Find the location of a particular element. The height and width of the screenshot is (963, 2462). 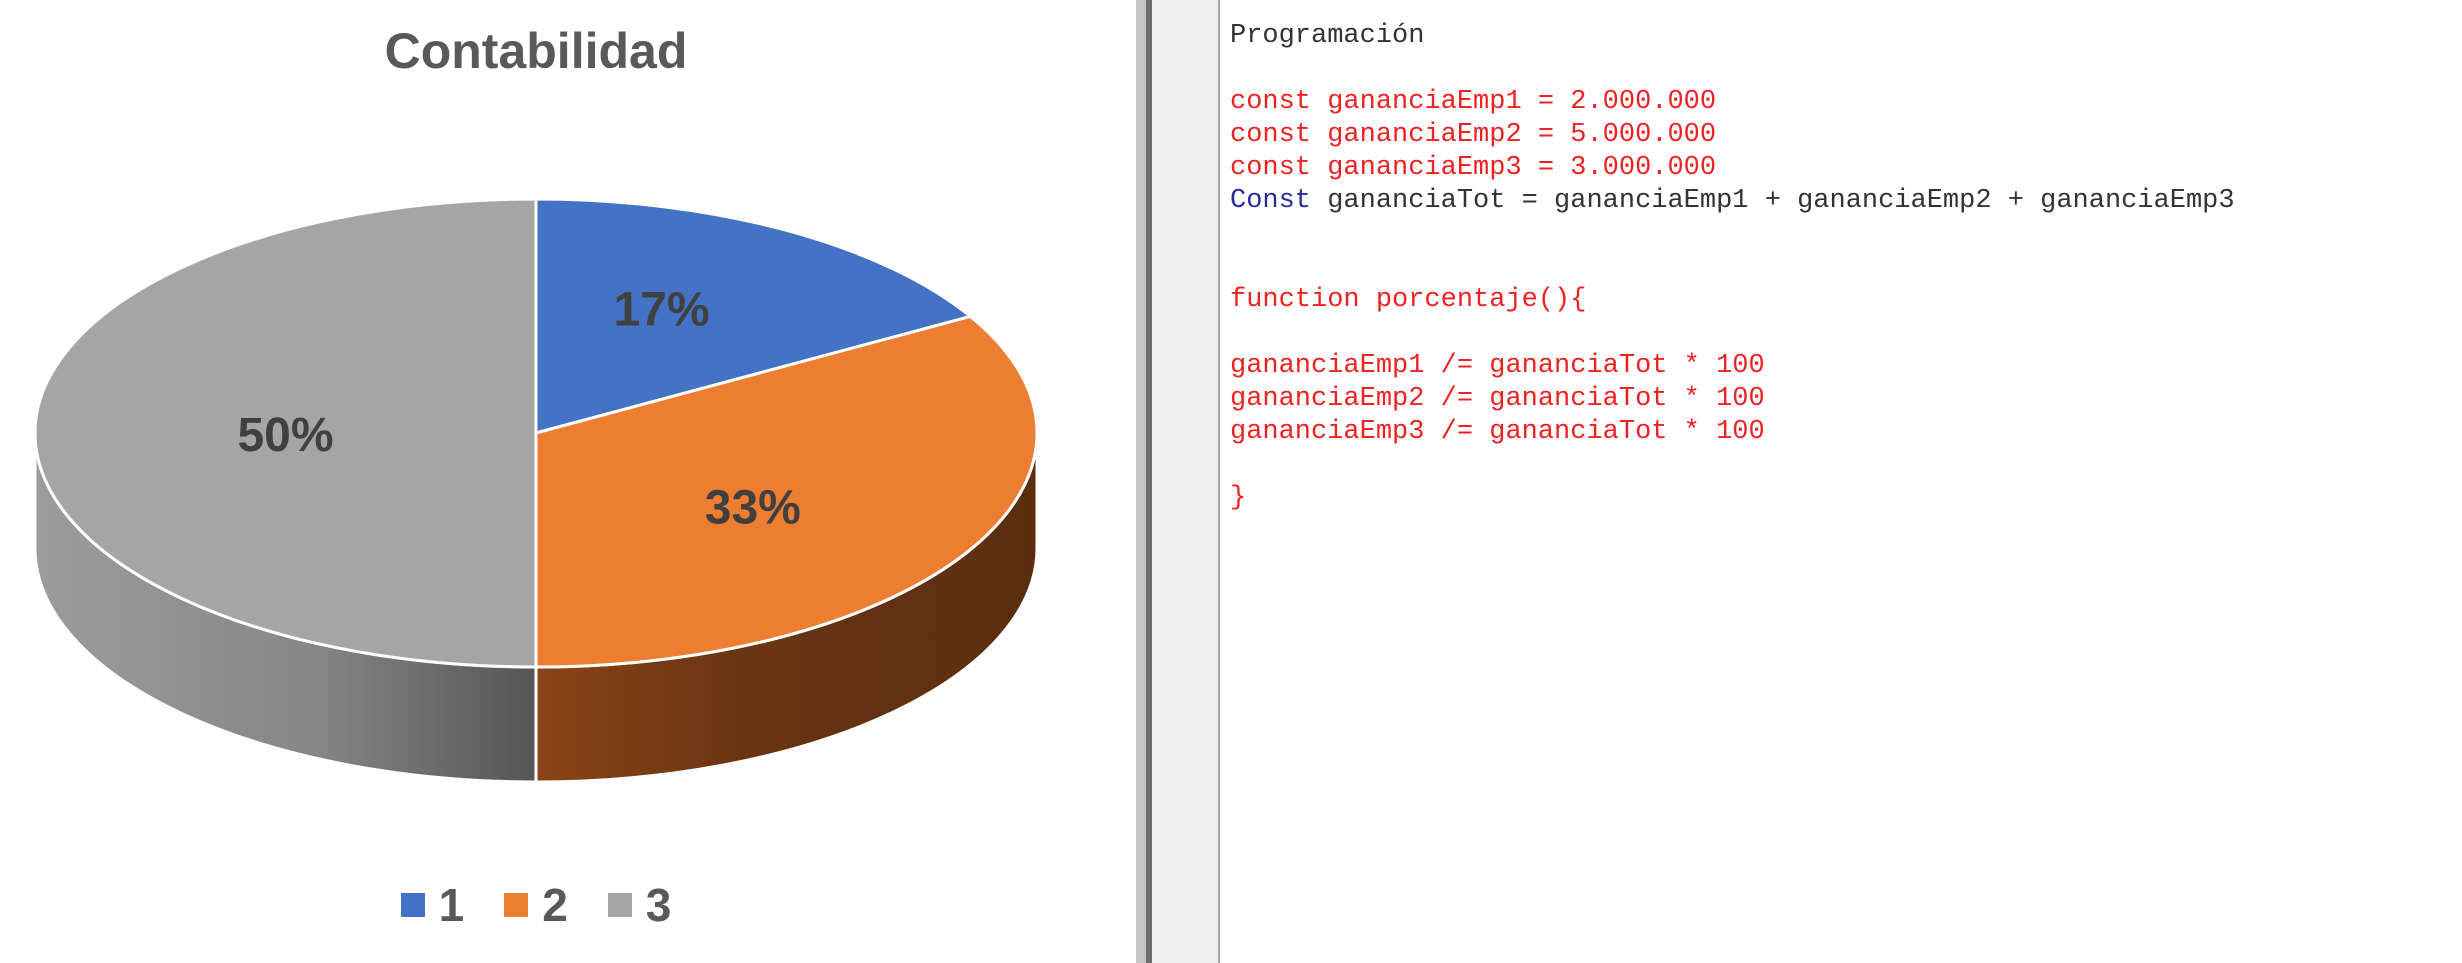

legend-item-2: 2 is located at coordinates (536, 905).